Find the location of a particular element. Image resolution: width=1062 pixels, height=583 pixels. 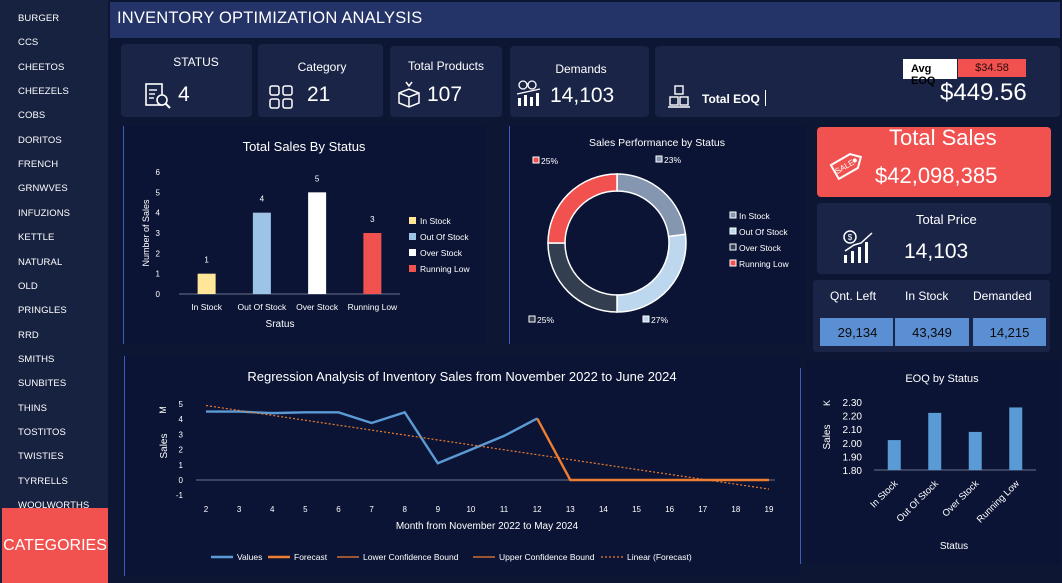

y-tick-label: 2.20 is located at coordinates (853, 417).